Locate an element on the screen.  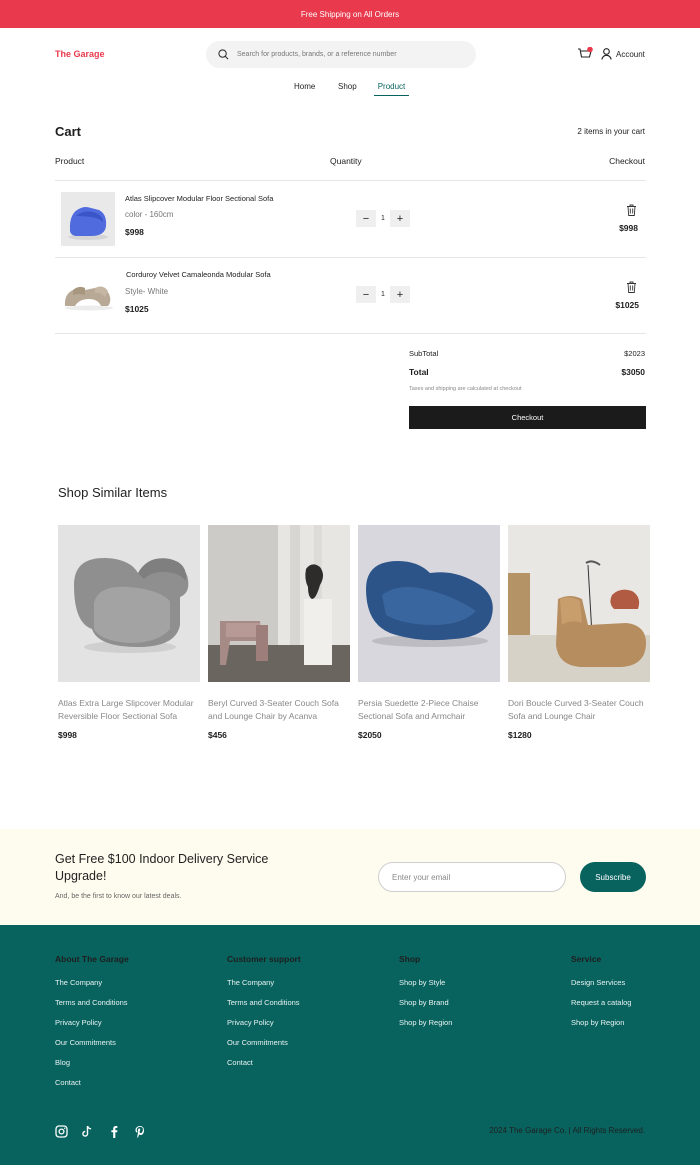
product-price: $456 is located at coordinates (217, 735).